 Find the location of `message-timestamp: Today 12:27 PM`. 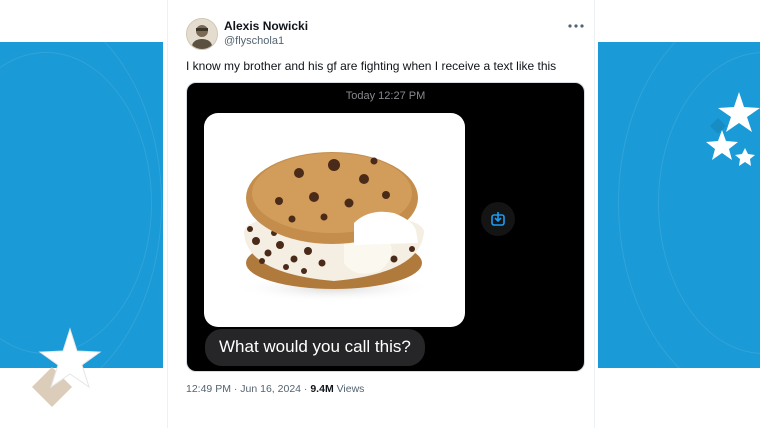

message-timestamp: Today 12:27 PM is located at coordinates (385, 96).